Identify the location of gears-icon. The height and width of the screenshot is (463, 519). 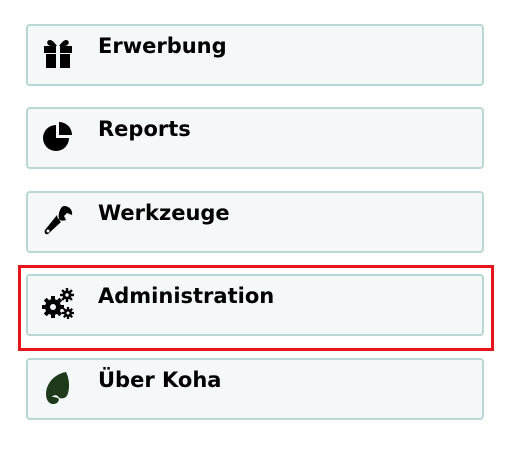
(58, 304).